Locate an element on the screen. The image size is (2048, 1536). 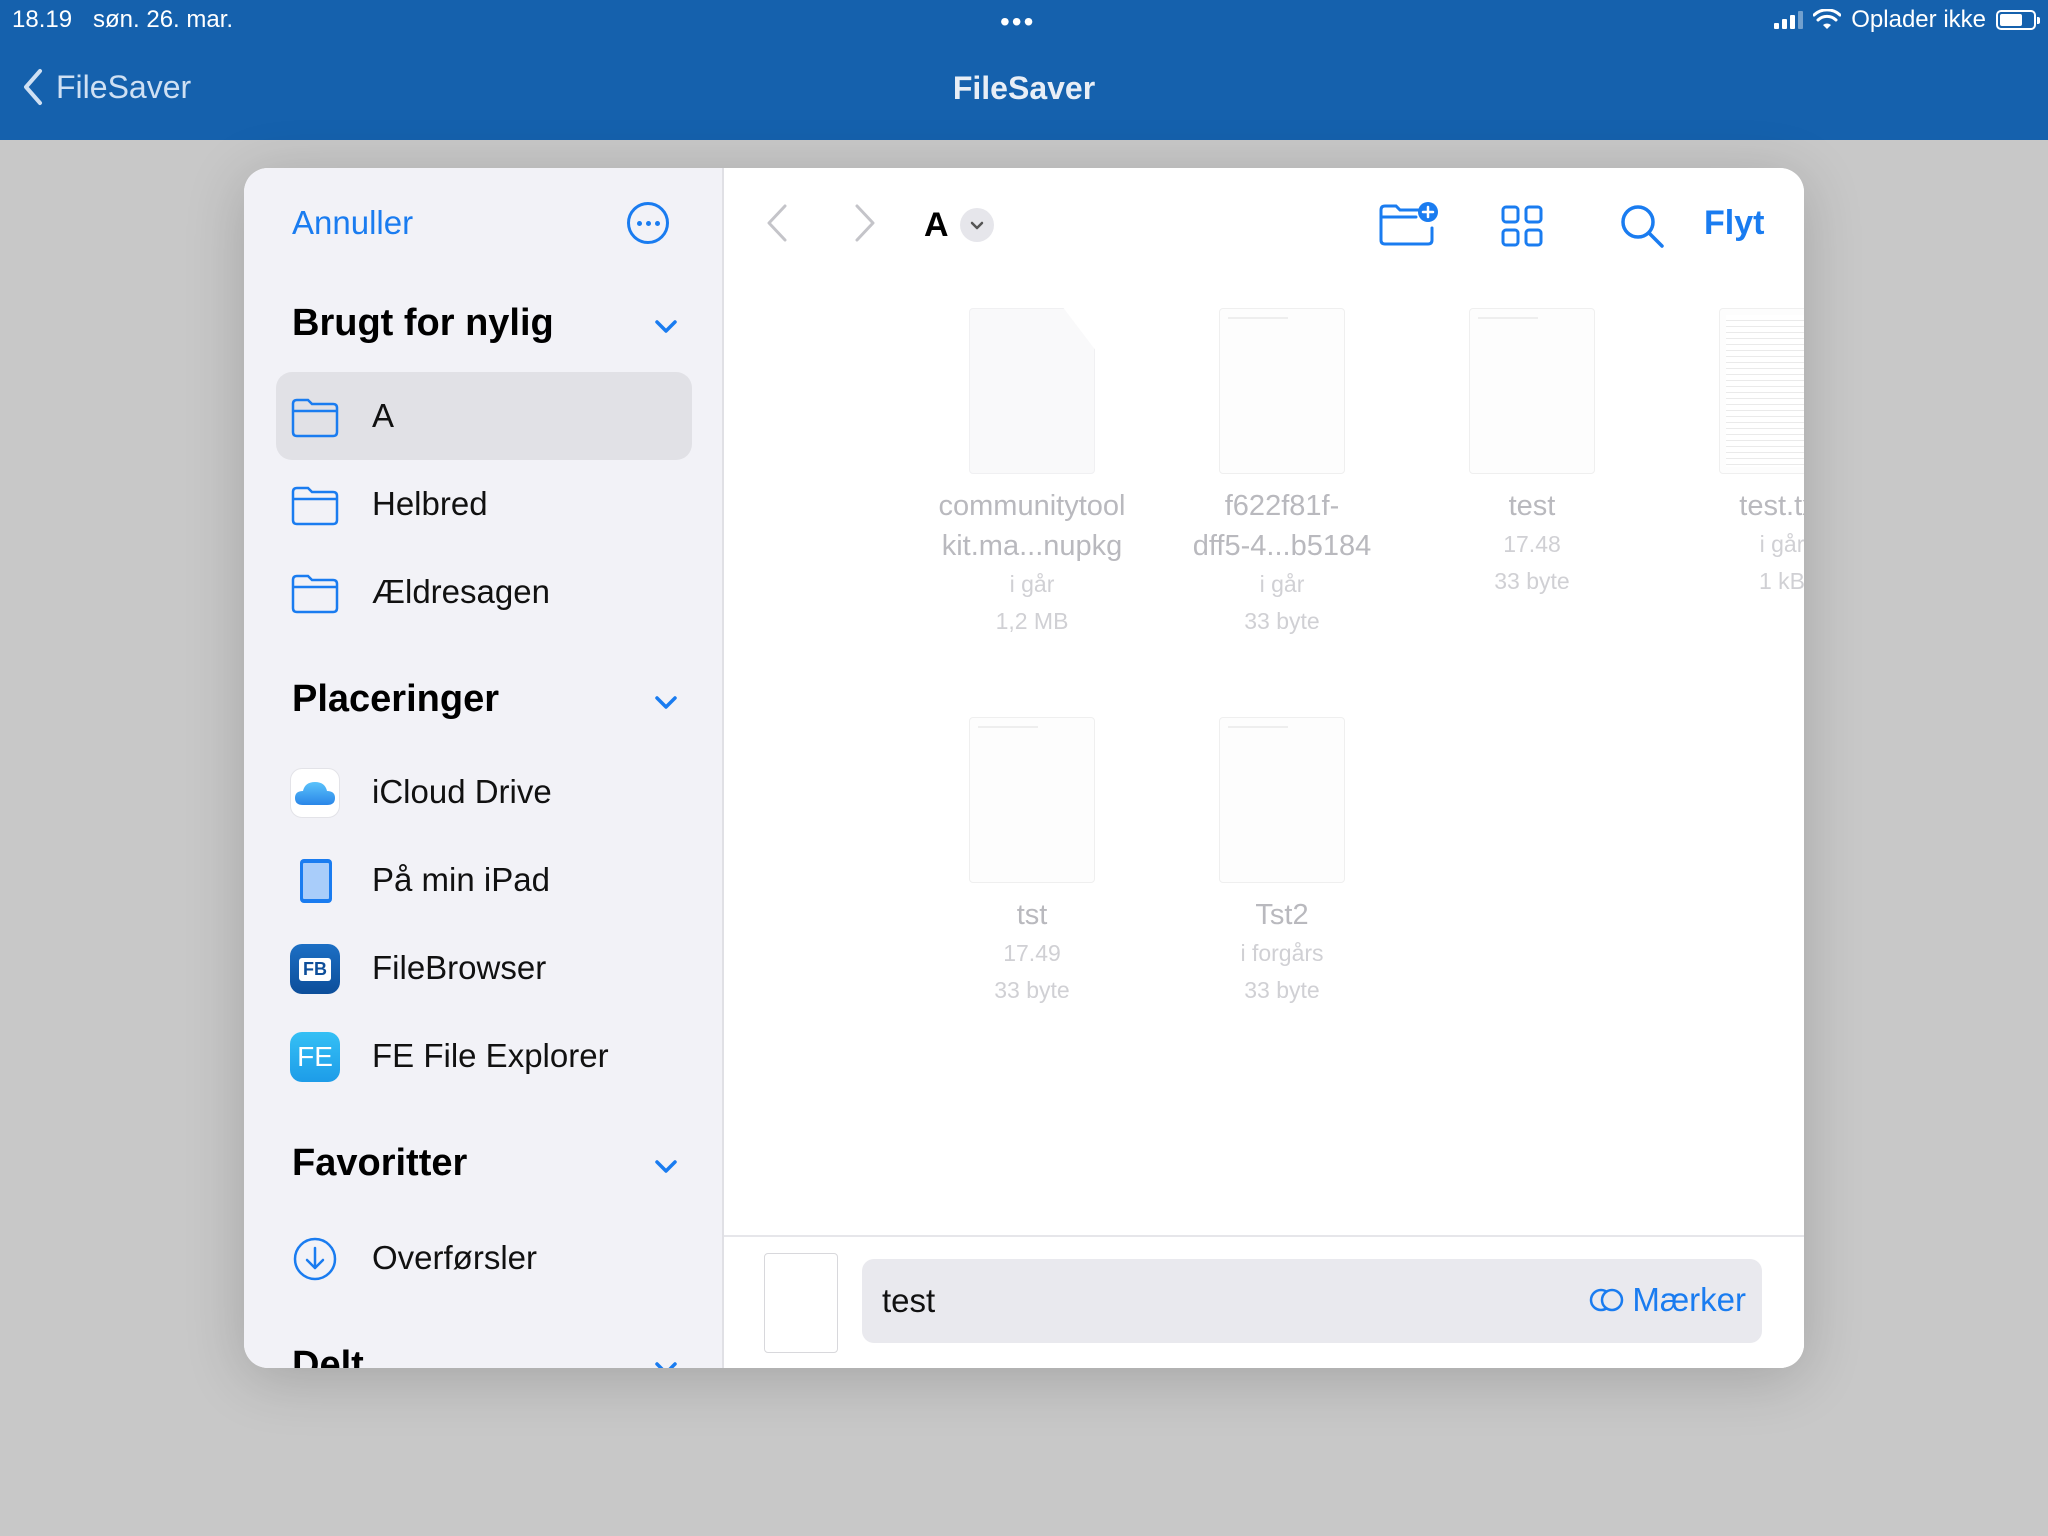
file-size: 1 kB is located at coordinates (1781, 581).